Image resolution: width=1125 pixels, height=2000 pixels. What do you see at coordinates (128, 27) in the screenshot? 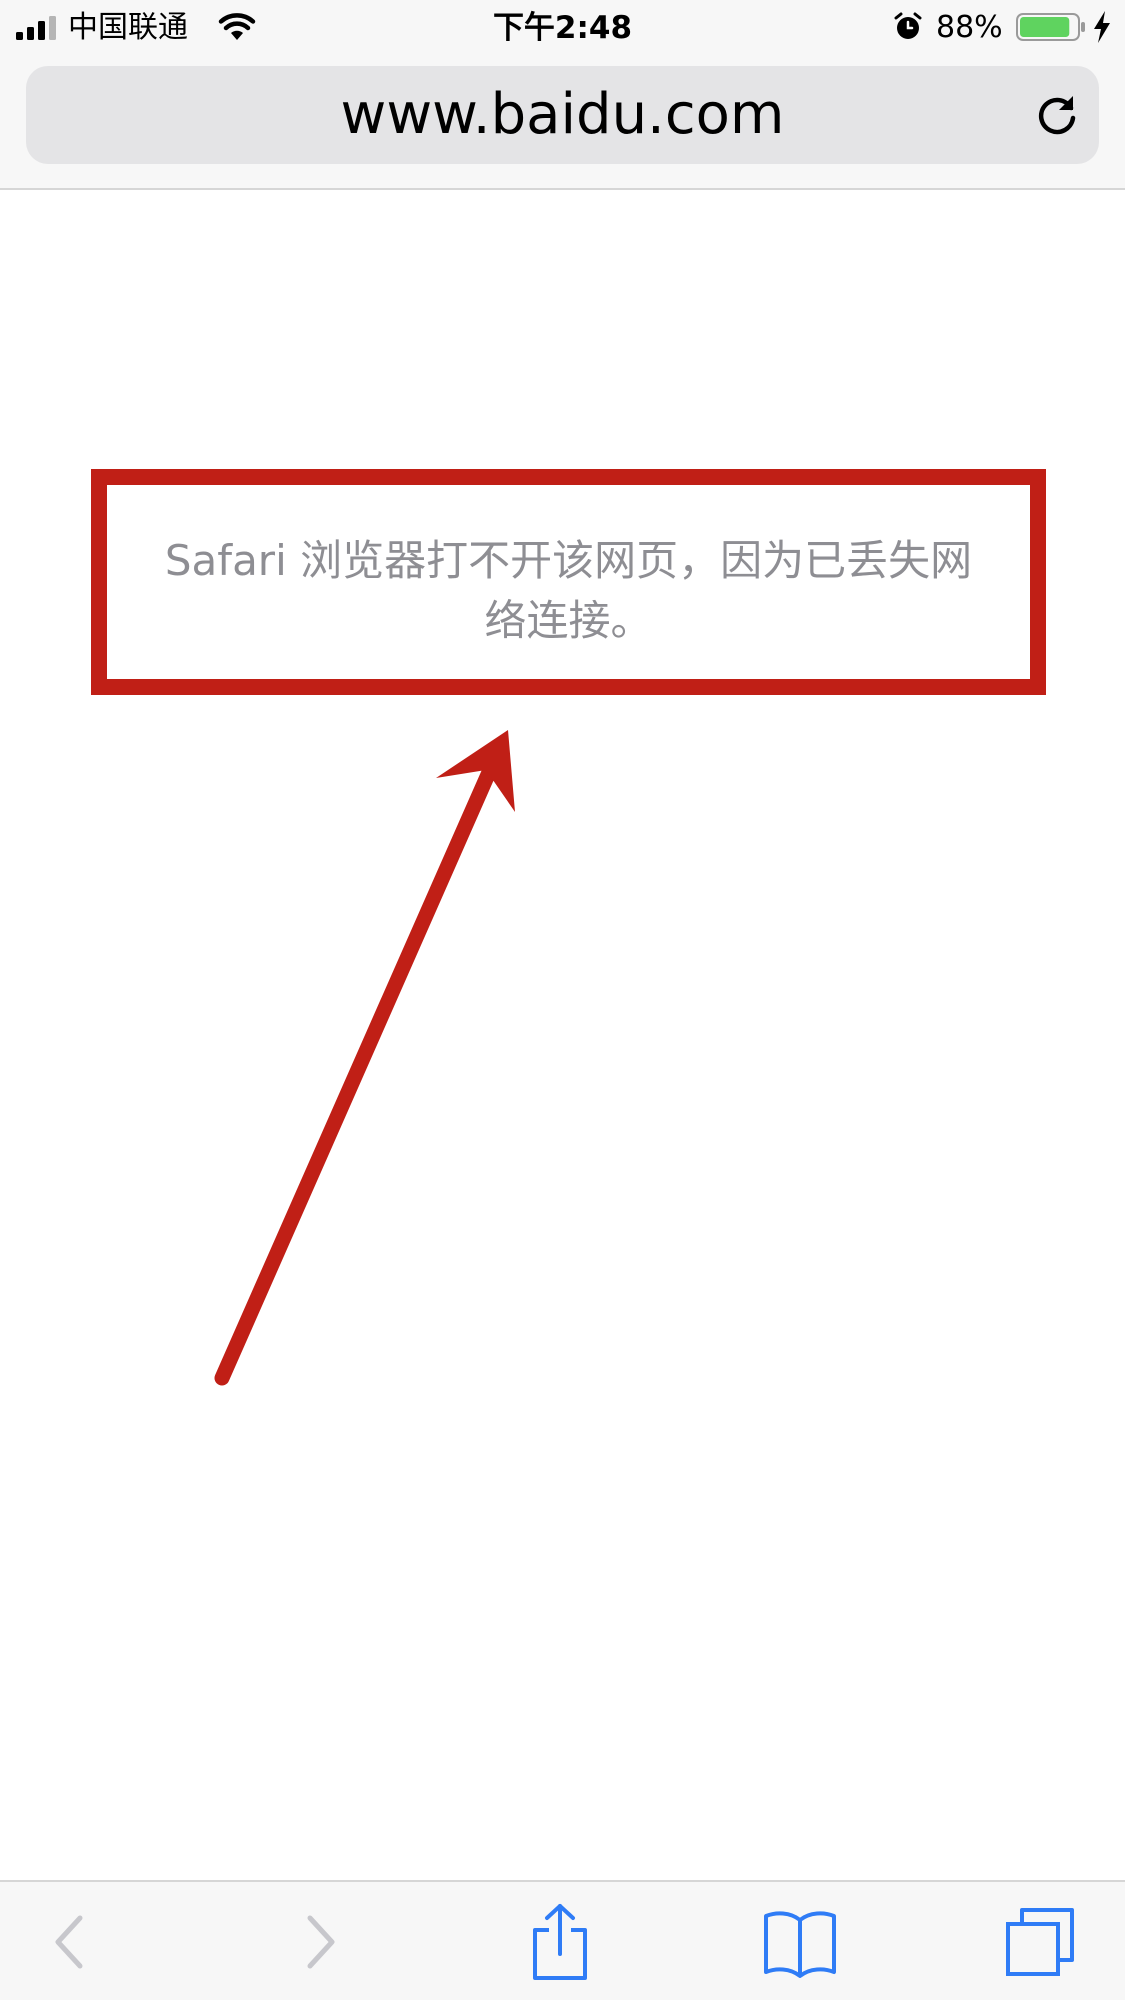
I see `carrier-name: 中国联通` at bounding box center [128, 27].